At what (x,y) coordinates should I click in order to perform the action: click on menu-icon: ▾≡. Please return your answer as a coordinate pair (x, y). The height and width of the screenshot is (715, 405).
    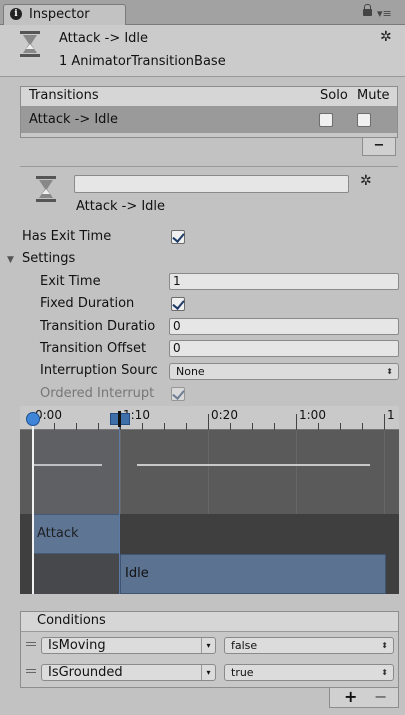
    Looking at the image, I should click on (384, 13).